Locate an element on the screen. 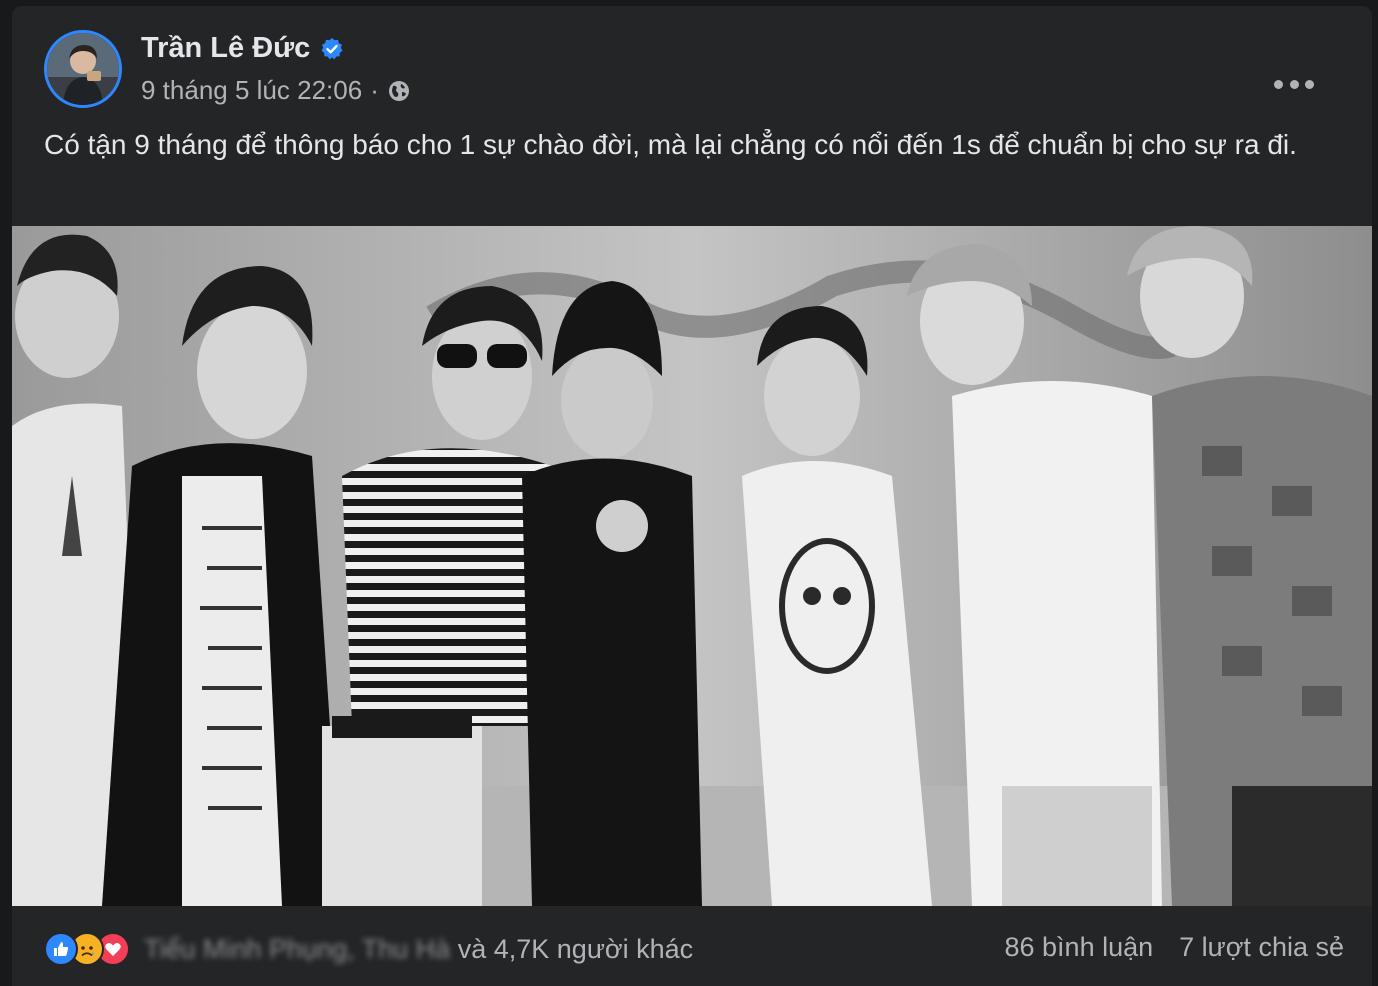 Image resolution: width=1378 pixels, height=986 pixels. post-meta: 9 tháng 5 lúc 22:06 · is located at coordinates (276, 90).